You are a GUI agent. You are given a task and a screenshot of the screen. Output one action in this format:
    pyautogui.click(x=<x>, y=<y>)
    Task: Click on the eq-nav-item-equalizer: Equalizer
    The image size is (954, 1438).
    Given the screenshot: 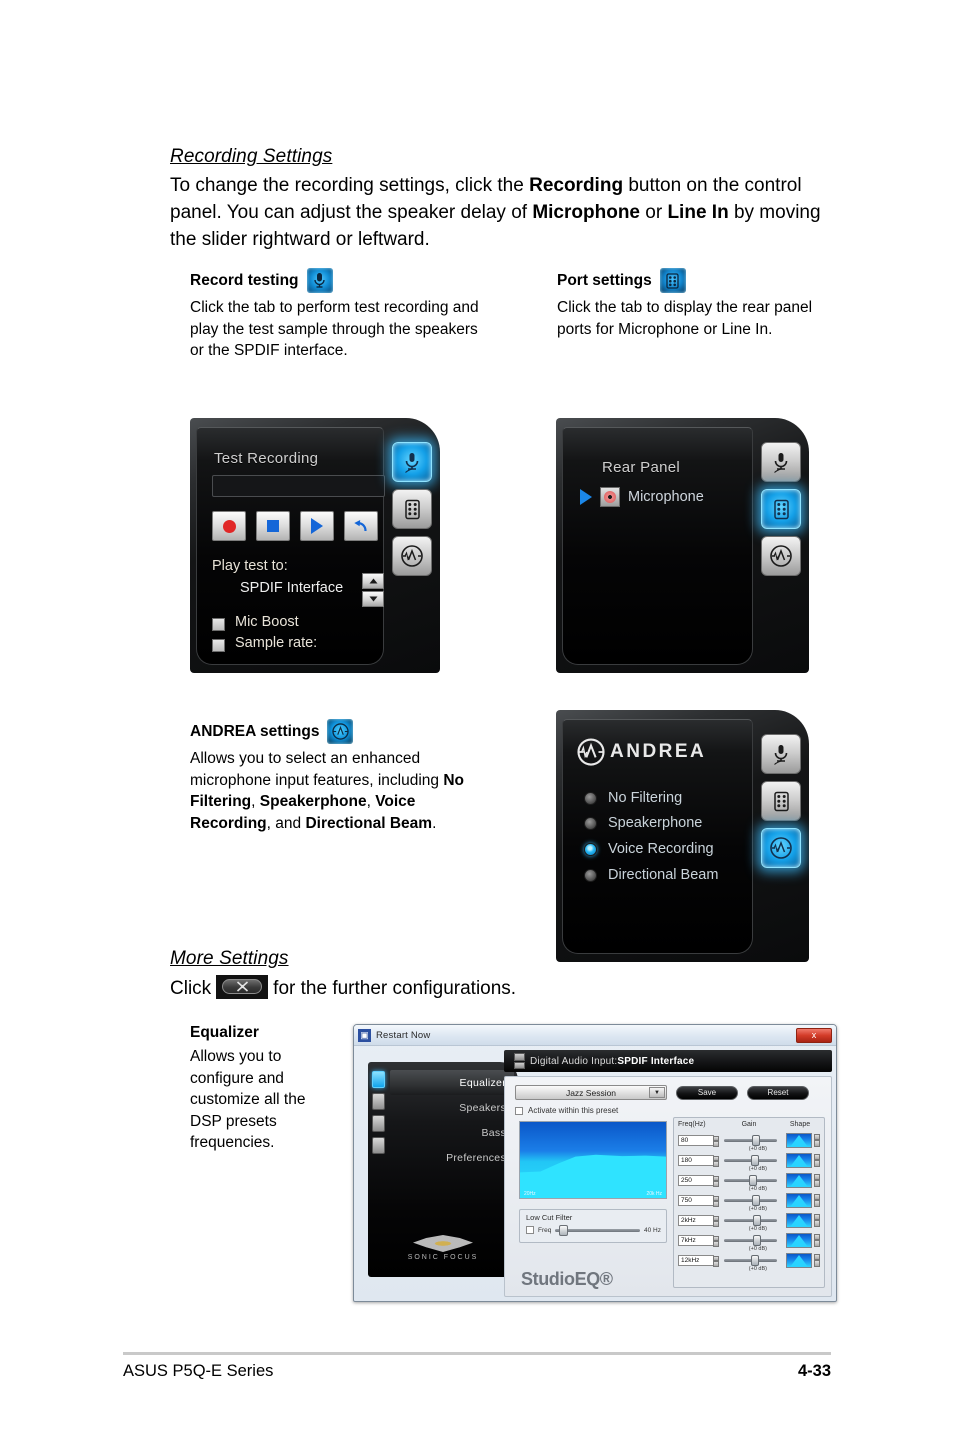 What is the action you would take?
    pyautogui.click(x=452, y=1082)
    